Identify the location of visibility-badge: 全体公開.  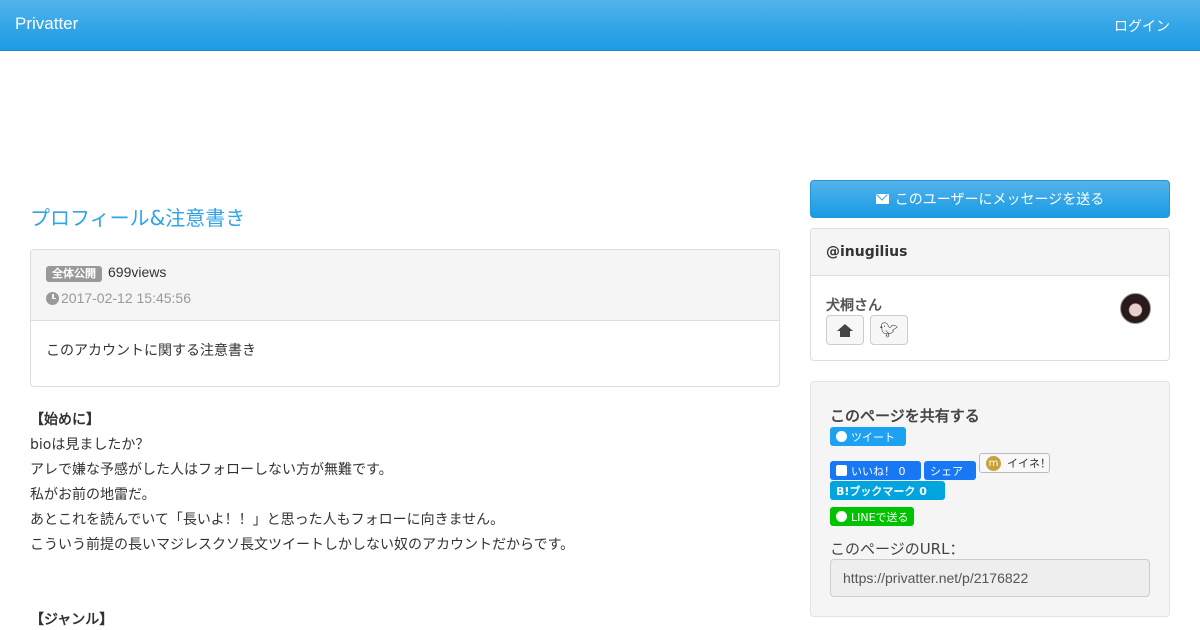
(74, 274).